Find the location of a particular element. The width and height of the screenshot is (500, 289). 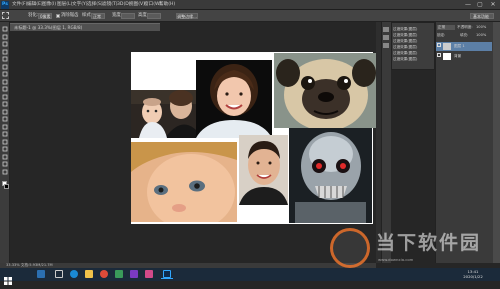

quick-select-tool-icon is located at coordinates (5, 52).